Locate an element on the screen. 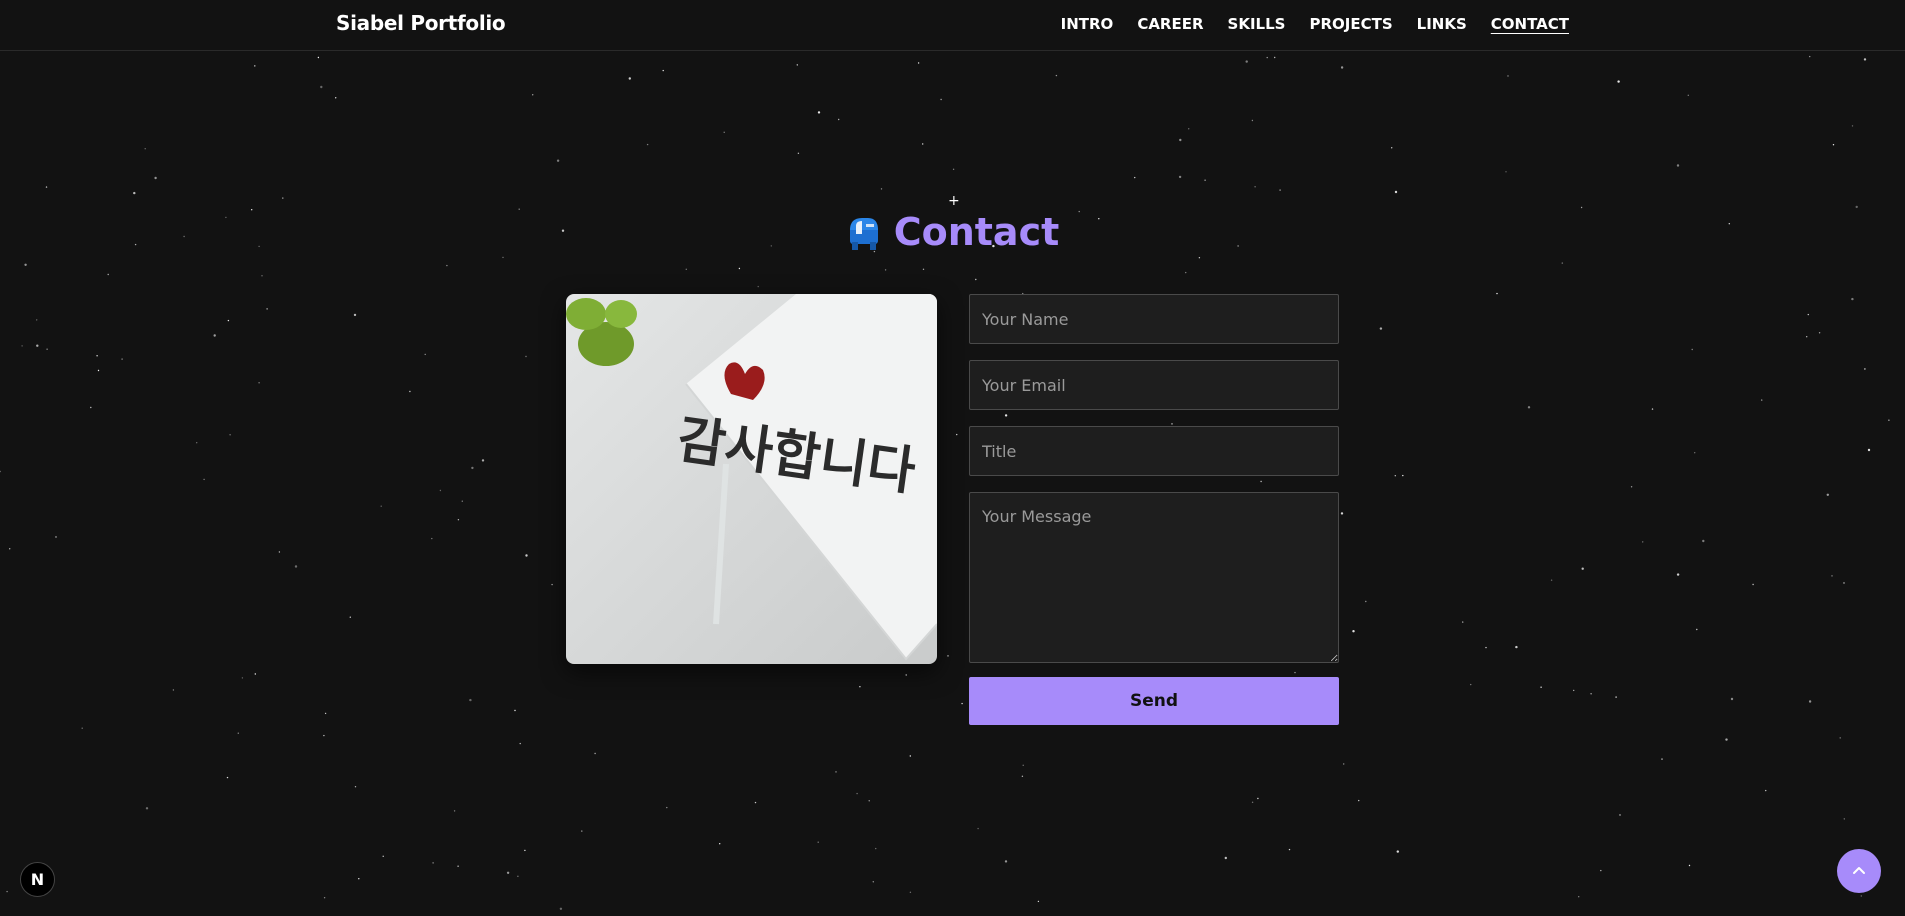 The width and height of the screenshot is (1905, 916). dev-indicator-badge: N is located at coordinates (37, 879).